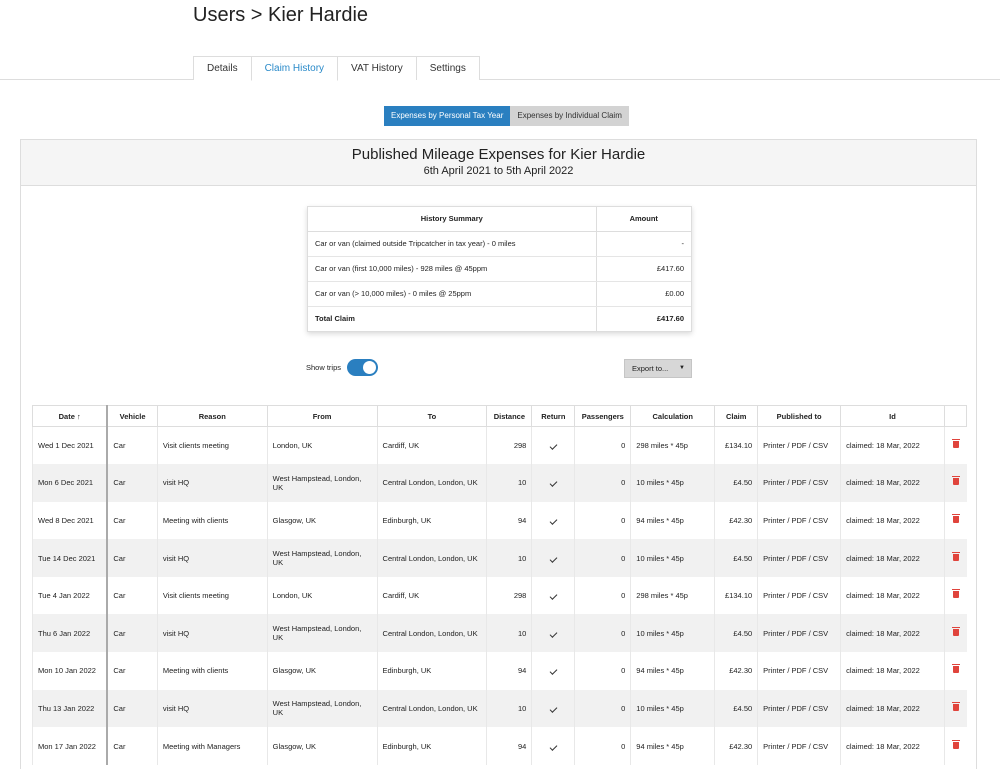 The width and height of the screenshot is (1000, 769). I want to click on cell-distance: 94, so click(509, 520).